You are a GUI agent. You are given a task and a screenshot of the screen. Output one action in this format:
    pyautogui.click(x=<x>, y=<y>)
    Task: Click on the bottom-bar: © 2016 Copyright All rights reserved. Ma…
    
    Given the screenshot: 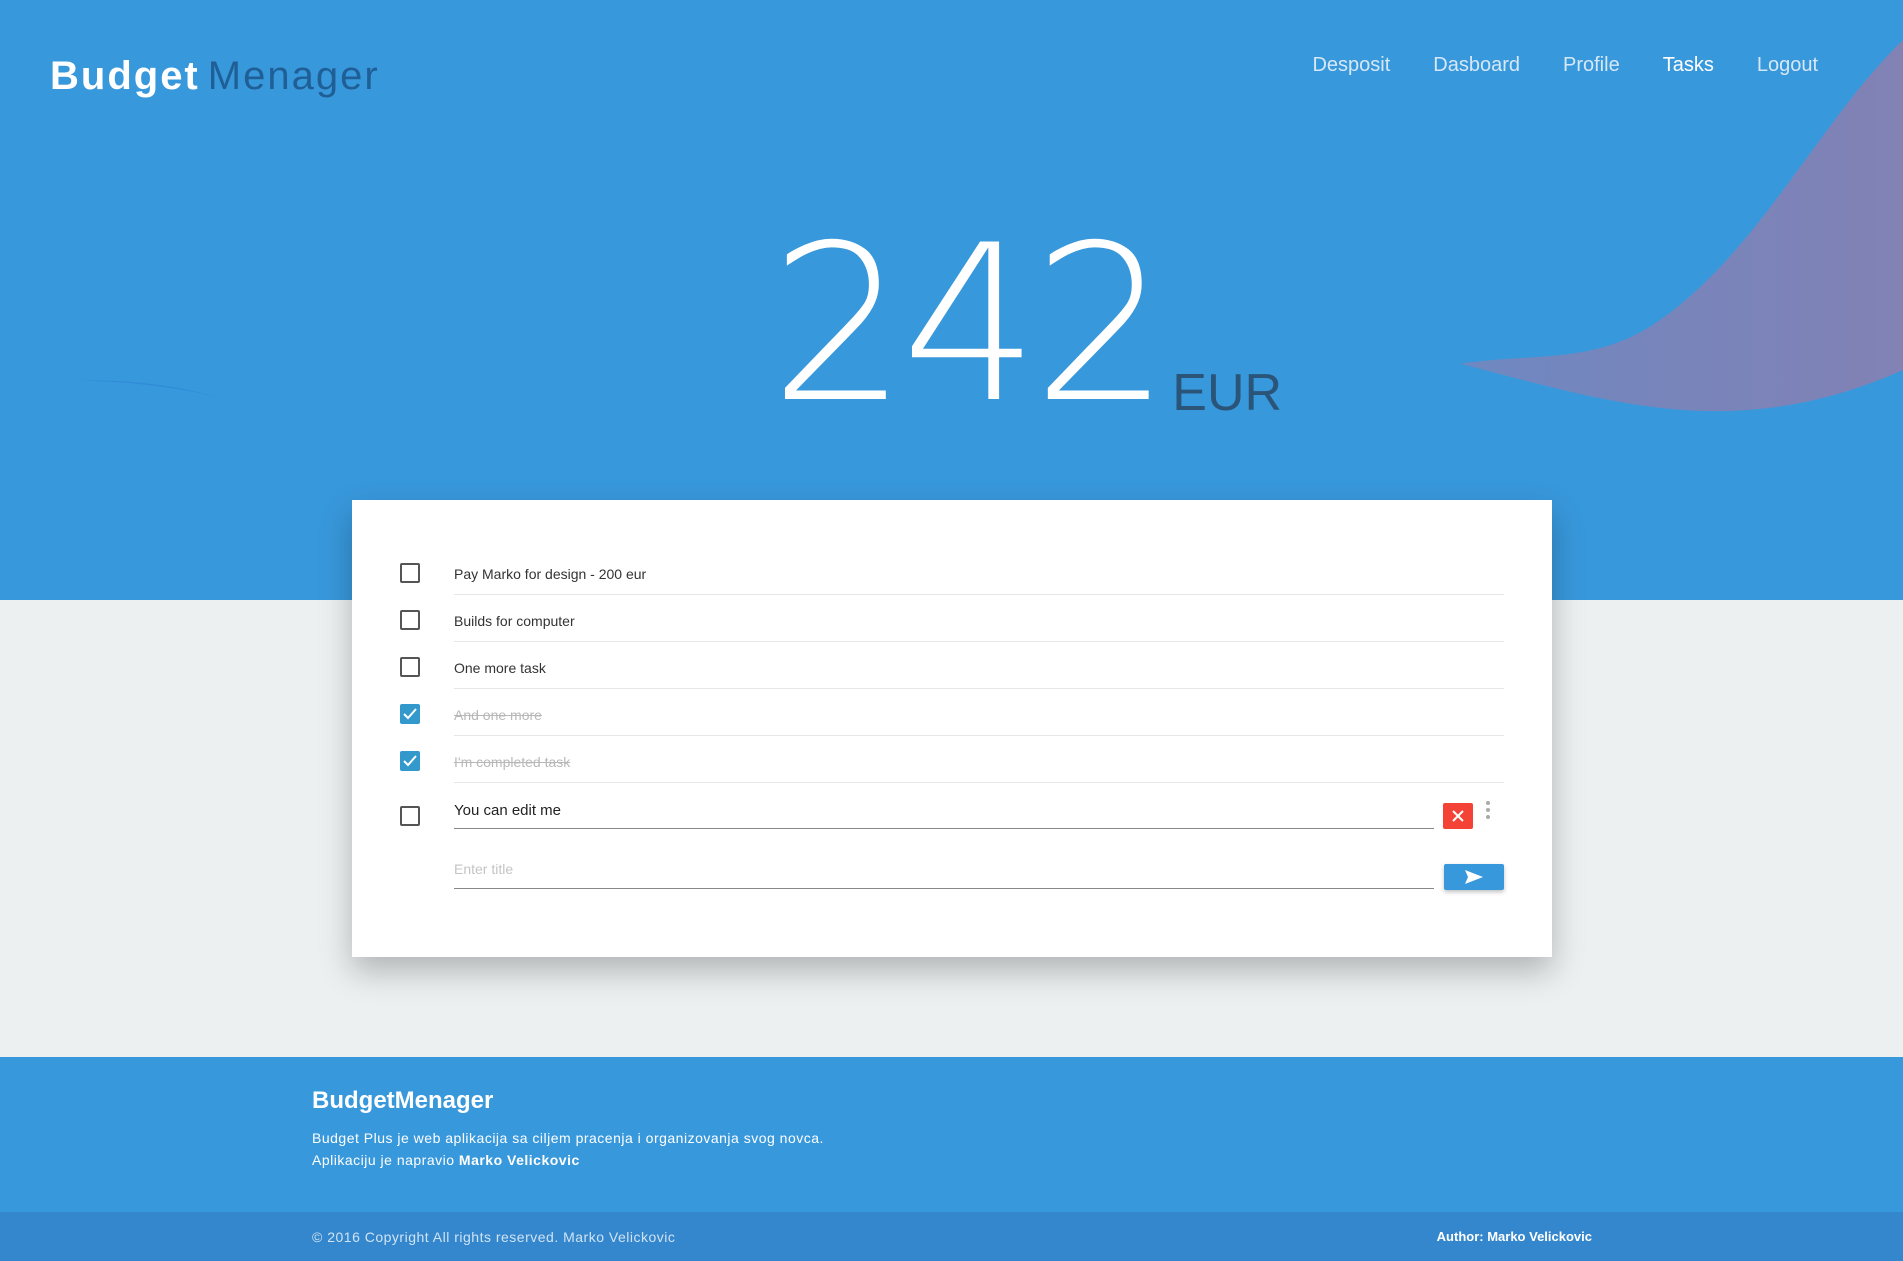 What is the action you would take?
    pyautogui.click(x=951, y=1236)
    